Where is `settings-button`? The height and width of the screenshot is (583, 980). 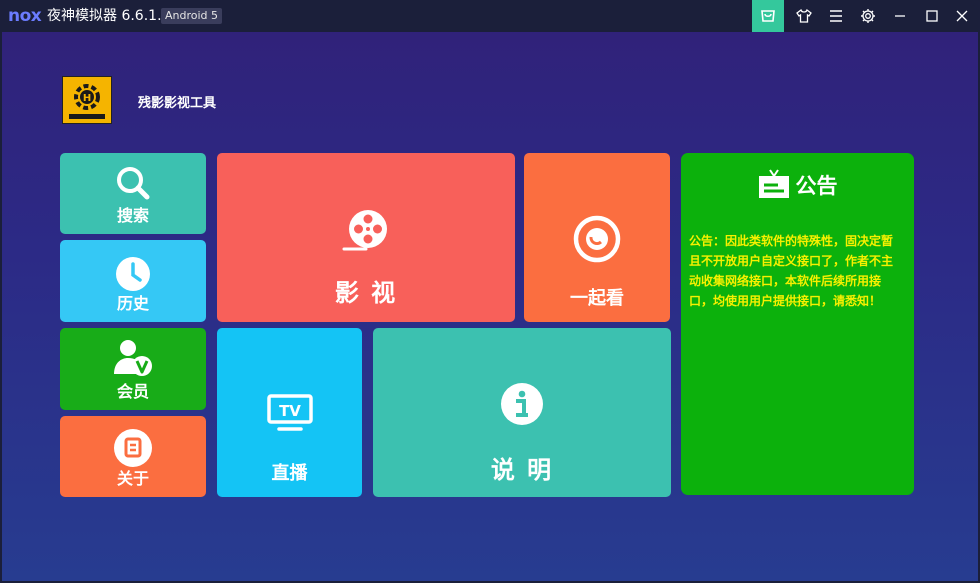
settings-button is located at coordinates (868, 16).